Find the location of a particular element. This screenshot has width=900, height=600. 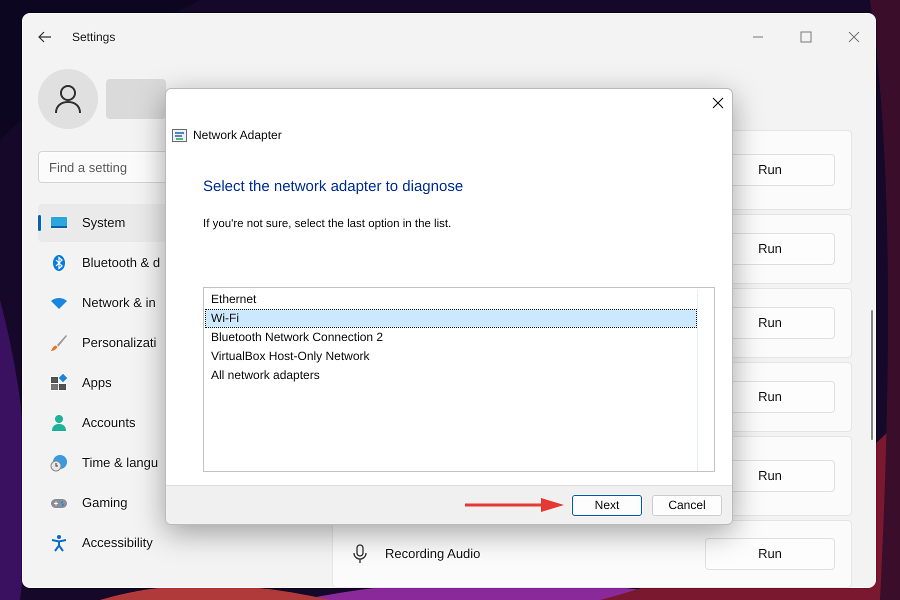

window-title: Settings is located at coordinates (94, 37).